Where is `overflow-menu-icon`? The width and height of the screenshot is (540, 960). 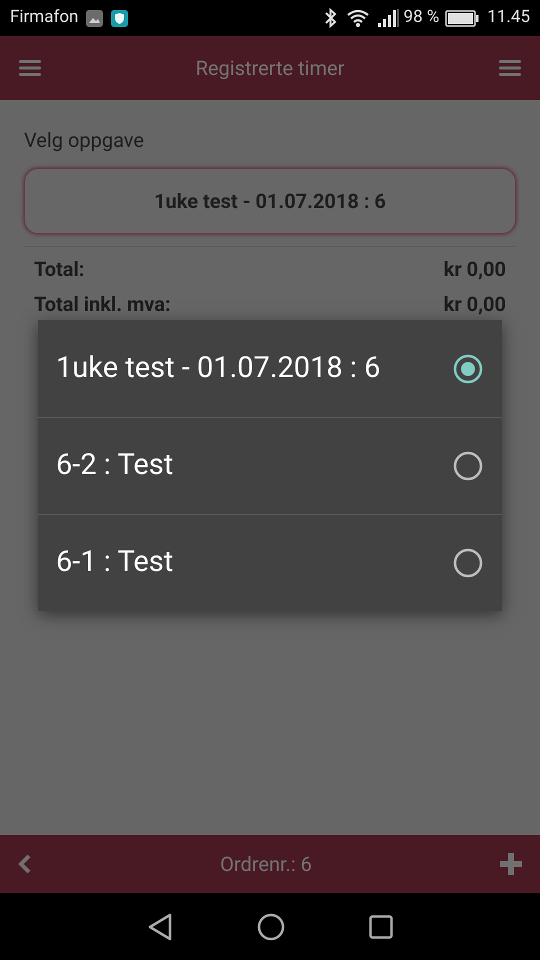 overflow-menu-icon is located at coordinates (510, 68).